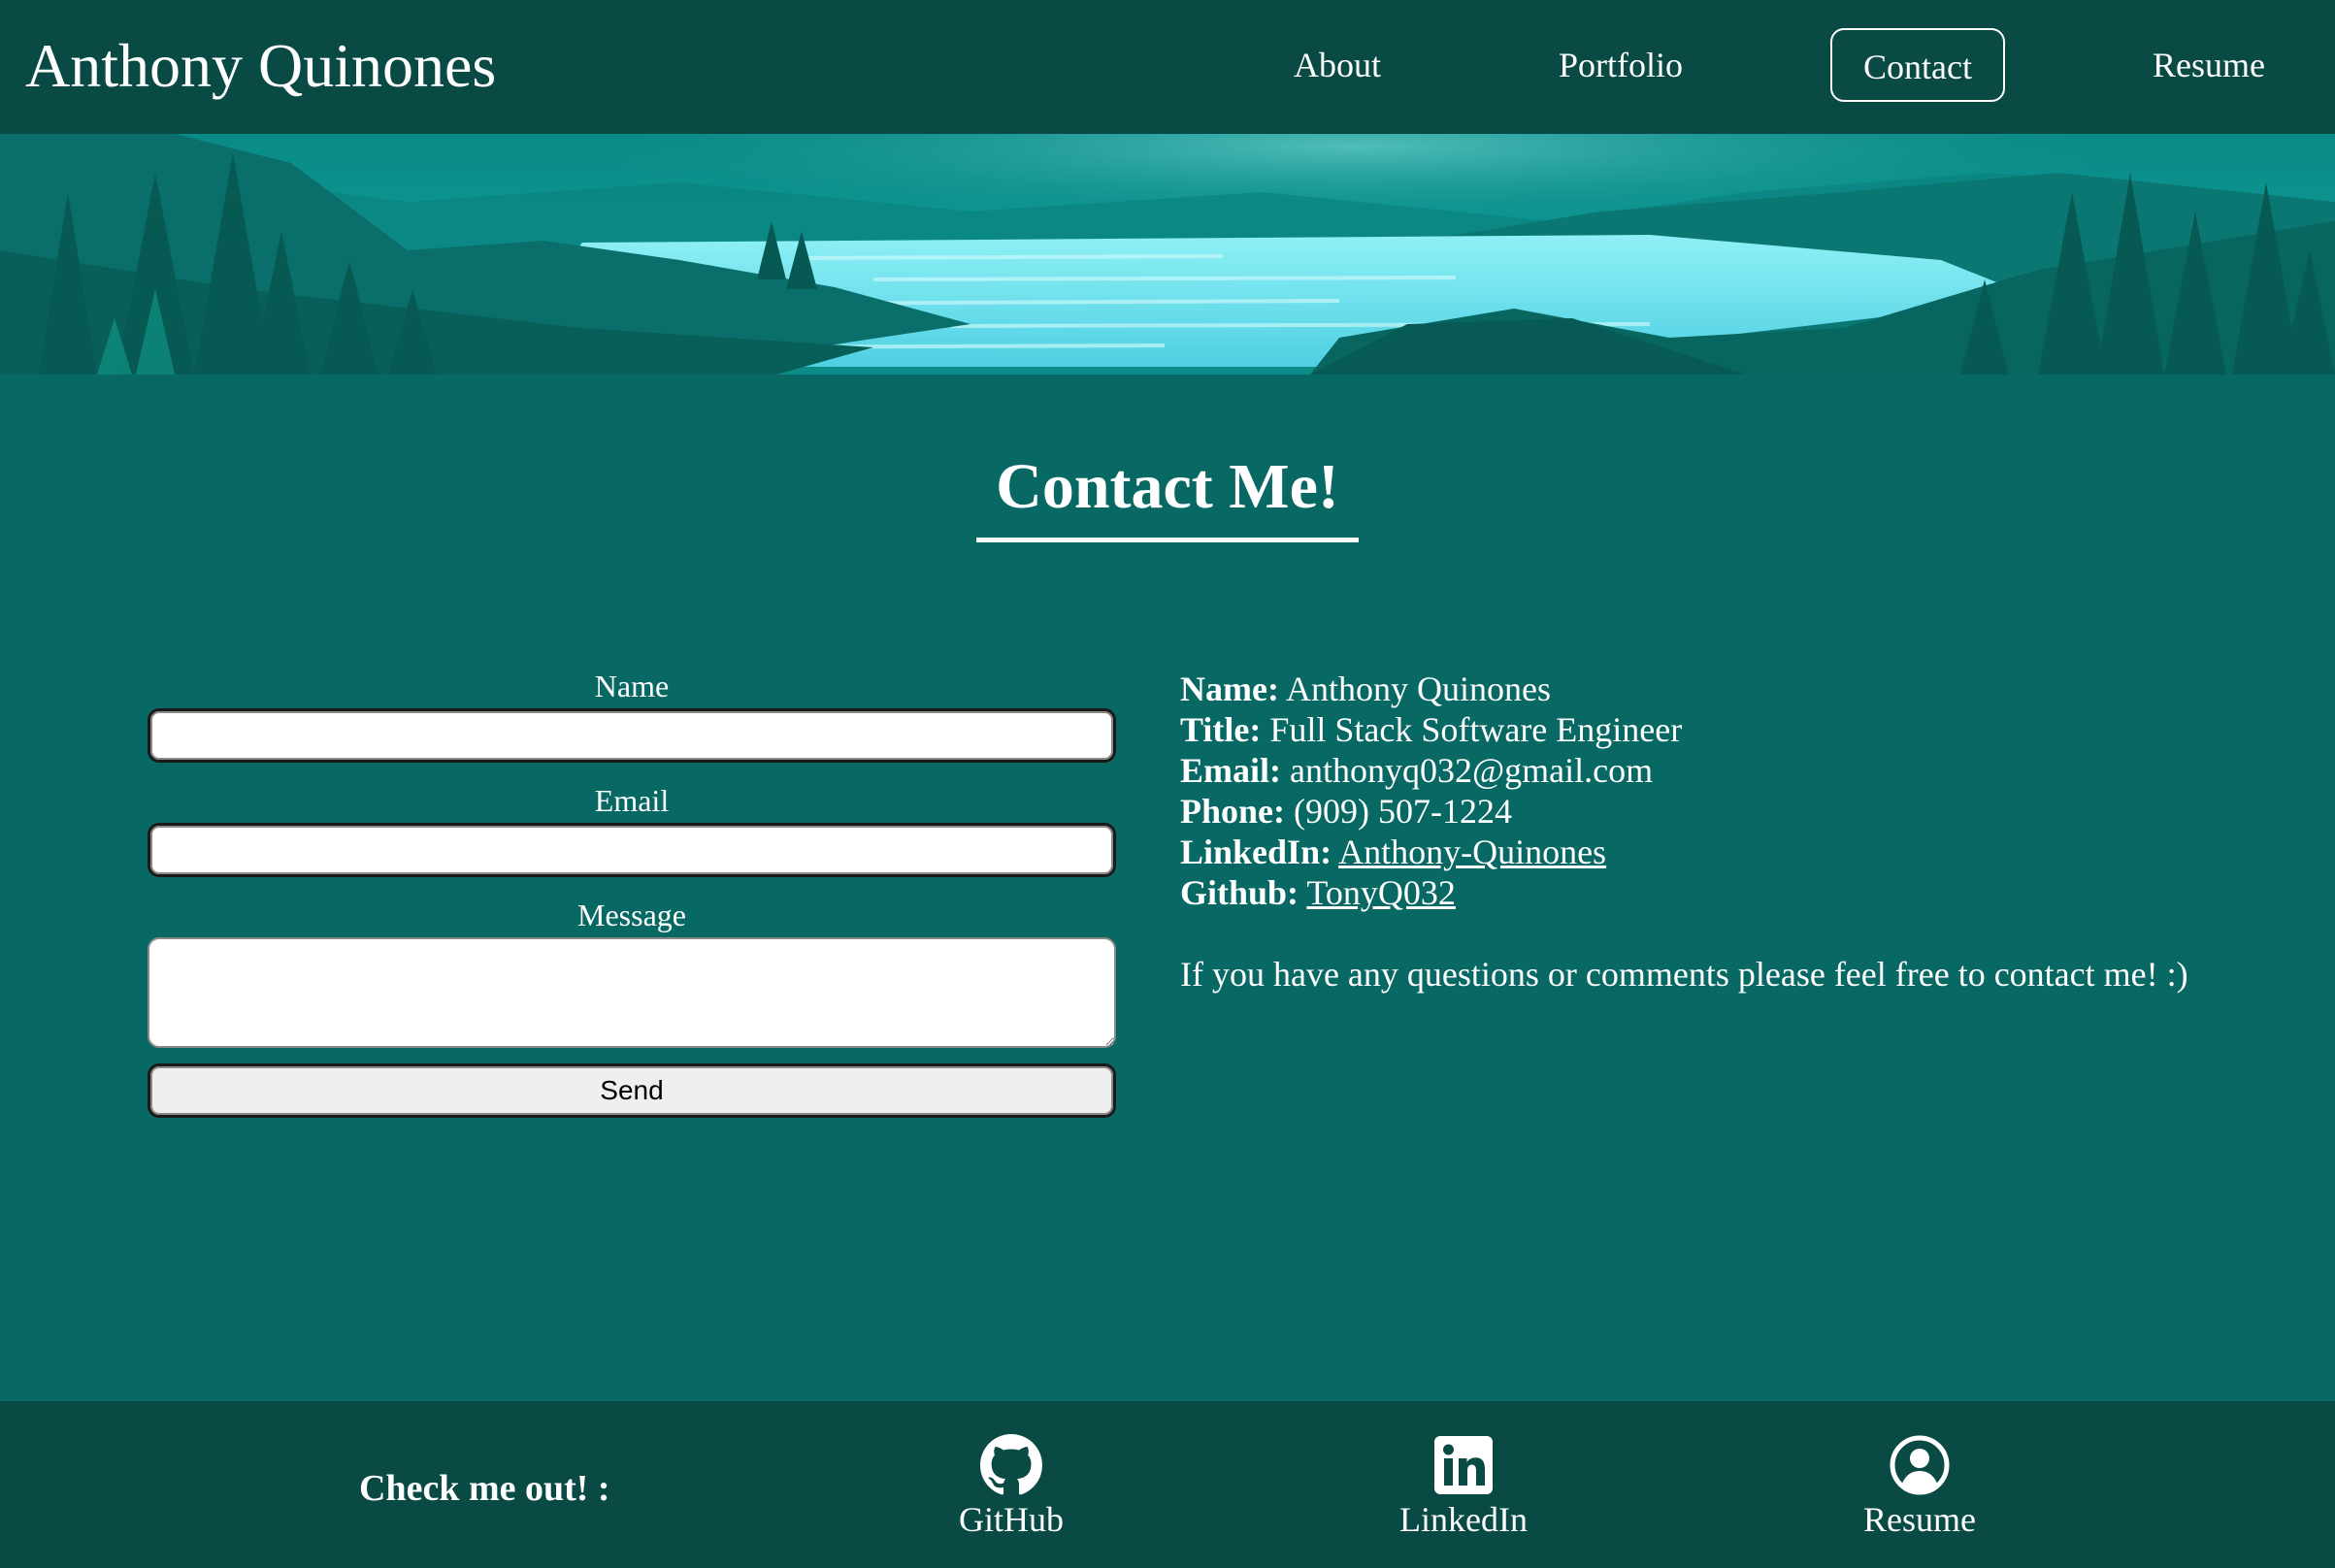 The width and height of the screenshot is (2335, 1568). What do you see at coordinates (261, 66) in the screenshot?
I see `site-brand: Anthony Quinones` at bounding box center [261, 66].